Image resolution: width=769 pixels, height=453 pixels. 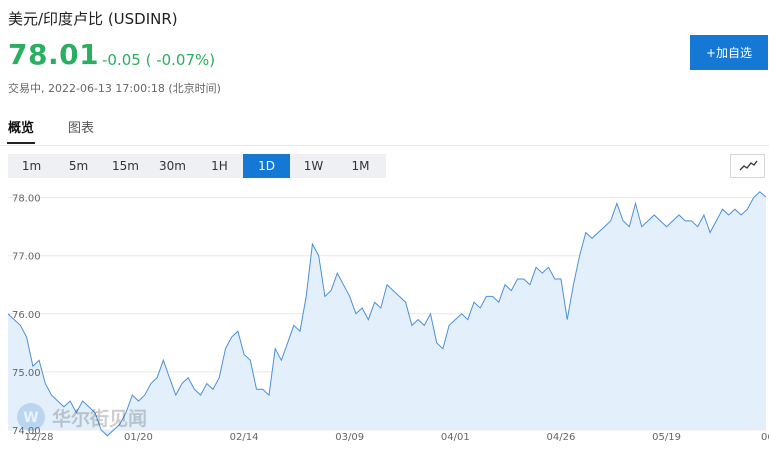 I want to click on watermark: W 华尔街见闻, so click(x=81, y=417).